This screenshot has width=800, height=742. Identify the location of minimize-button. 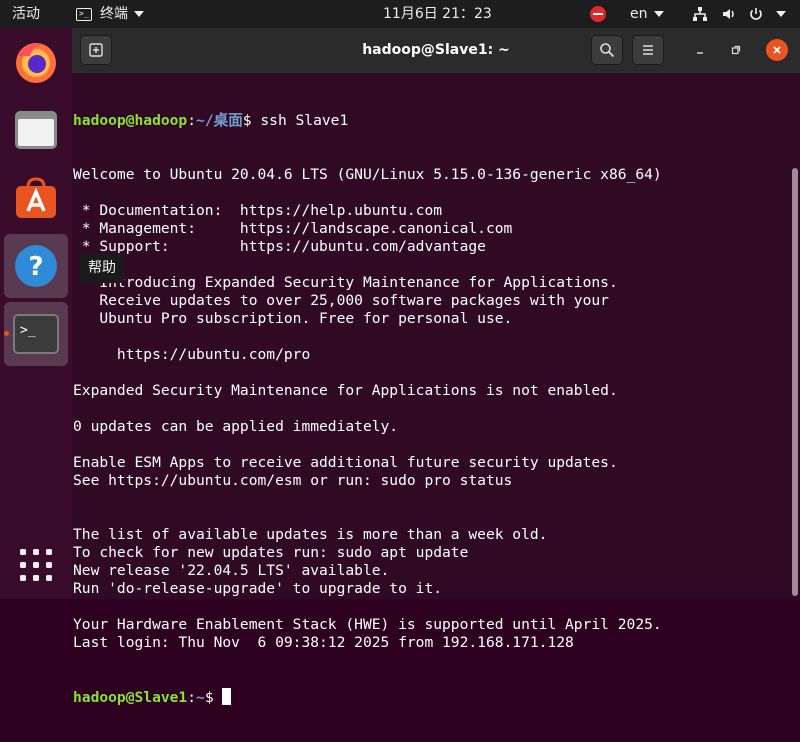
(700, 50).